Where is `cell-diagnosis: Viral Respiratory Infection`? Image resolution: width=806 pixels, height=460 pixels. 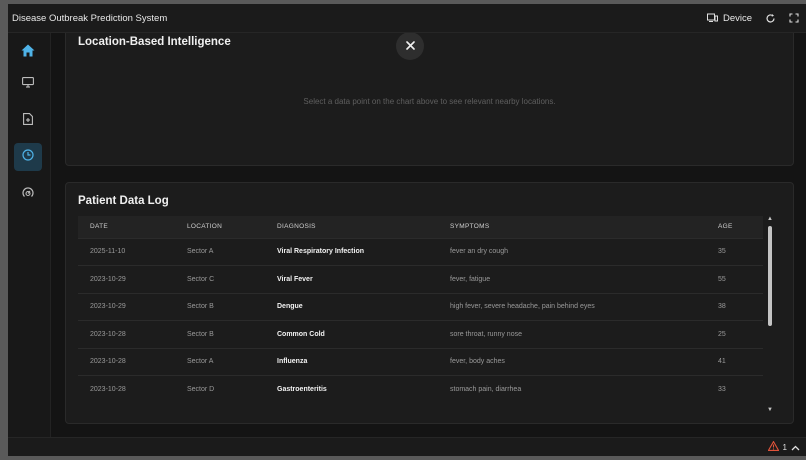 cell-diagnosis: Viral Respiratory Infection is located at coordinates (321, 252).